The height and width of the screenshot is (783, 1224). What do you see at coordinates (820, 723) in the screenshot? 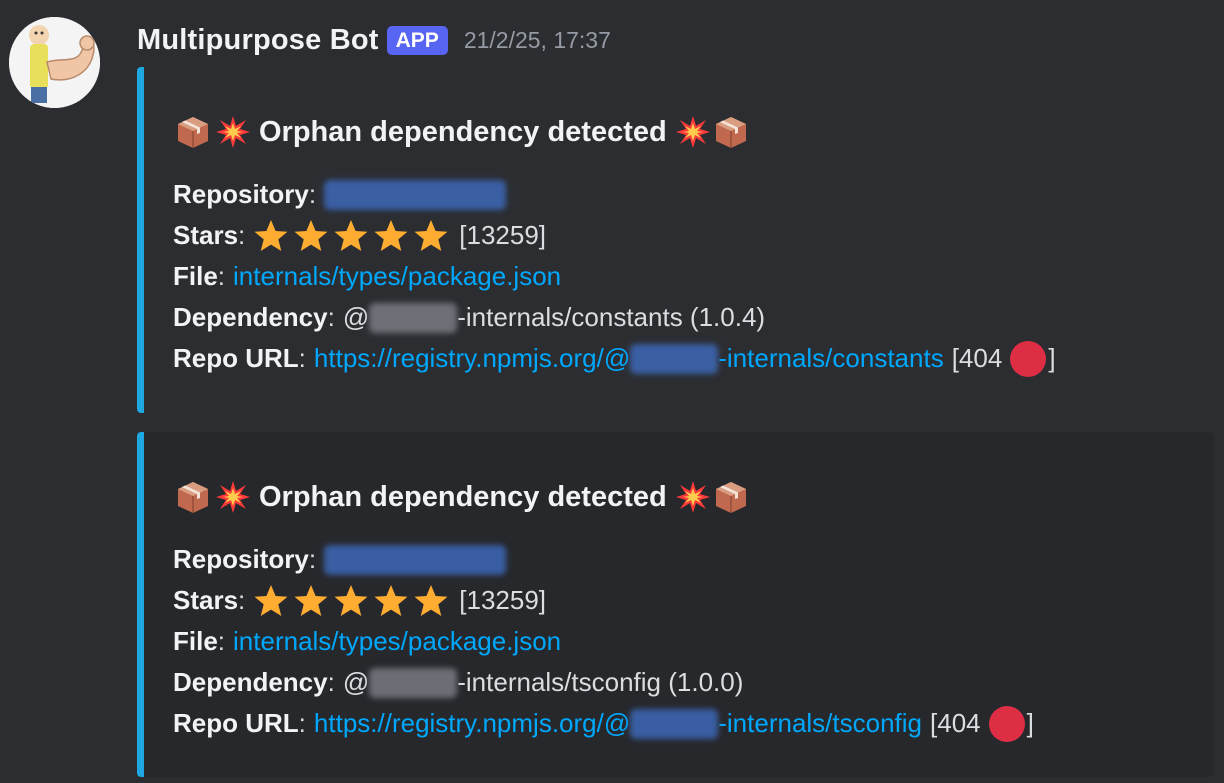
I see `repo-url-link-suffix: -internals/tsconfig` at bounding box center [820, 723].